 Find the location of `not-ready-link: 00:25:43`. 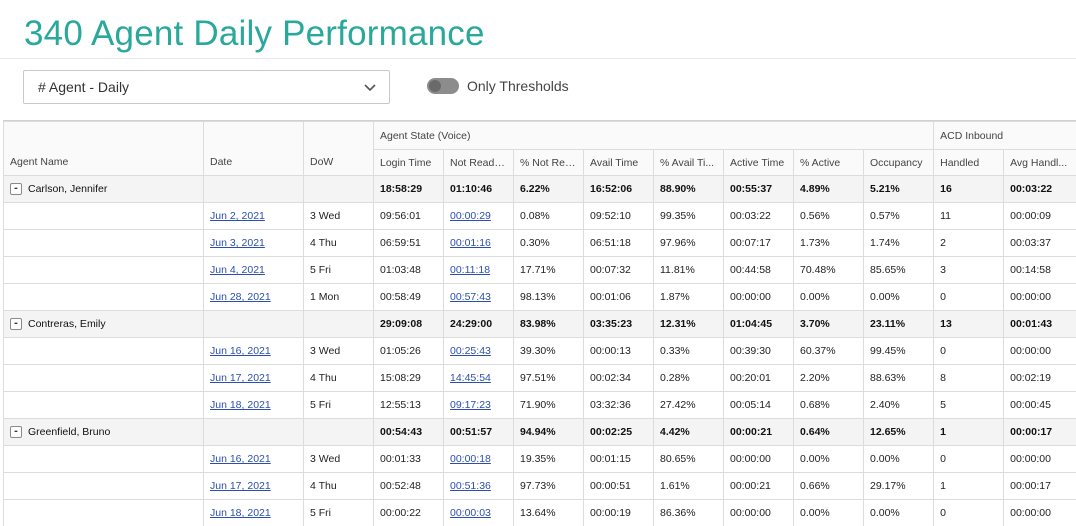

not-ready-link: 00:25:43 is located at coordinates (470, 351).